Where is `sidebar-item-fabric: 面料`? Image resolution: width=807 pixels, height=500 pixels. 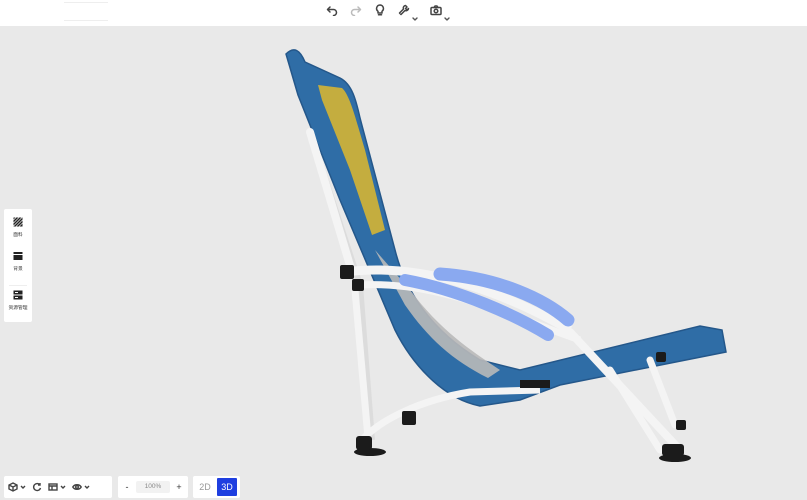
sidebar-item-fabric: 面料 is located at coordinates (18, 232).